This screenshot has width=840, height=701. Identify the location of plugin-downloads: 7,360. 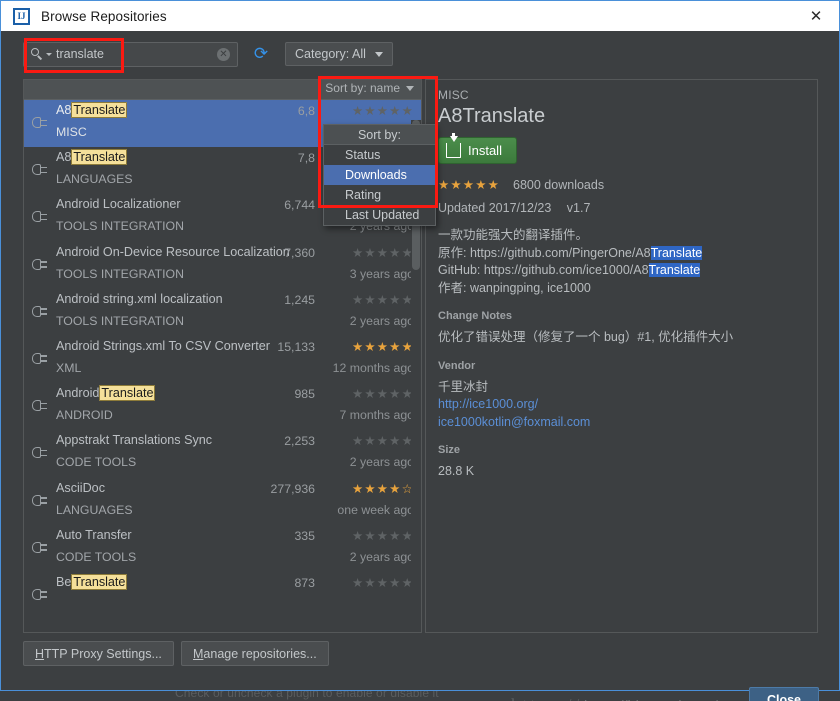
(299, 252).